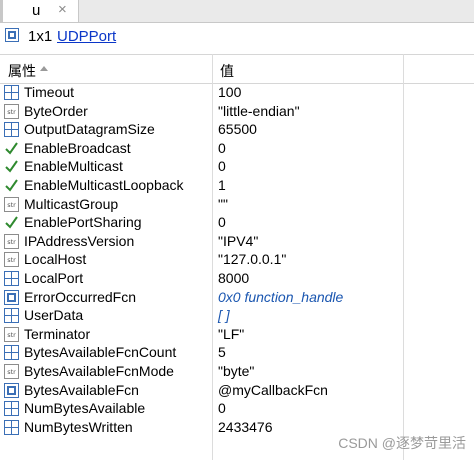 This screenshot has height=460, width=474. I want to click on property-name: EnableMulticastLoopback, so click(104, 184).